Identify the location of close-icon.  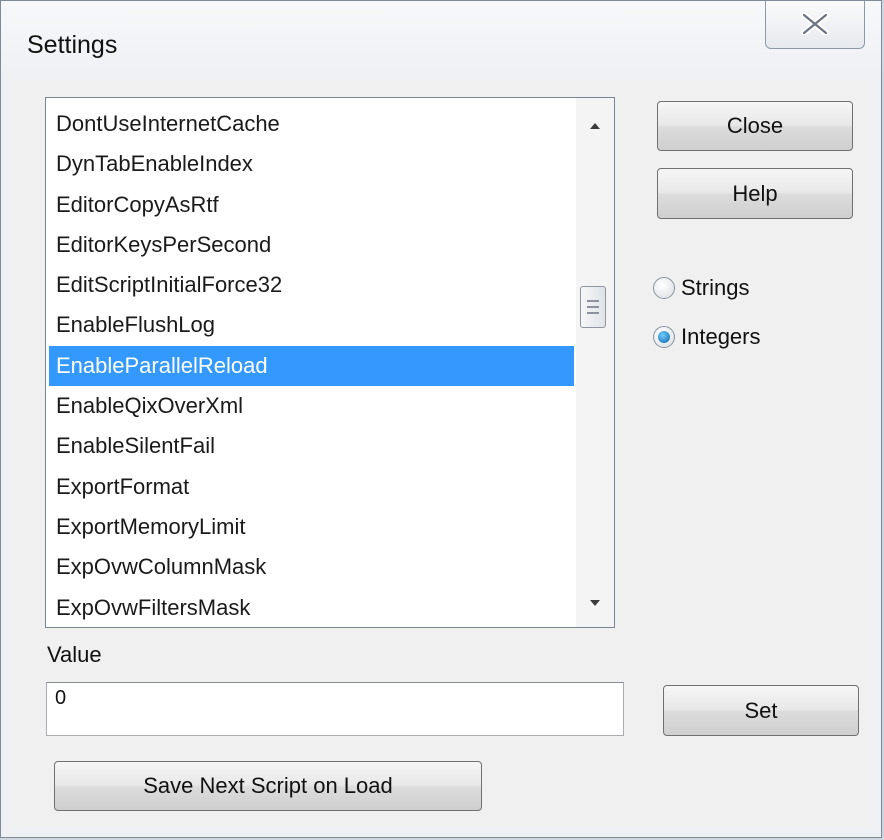
(815, 24).